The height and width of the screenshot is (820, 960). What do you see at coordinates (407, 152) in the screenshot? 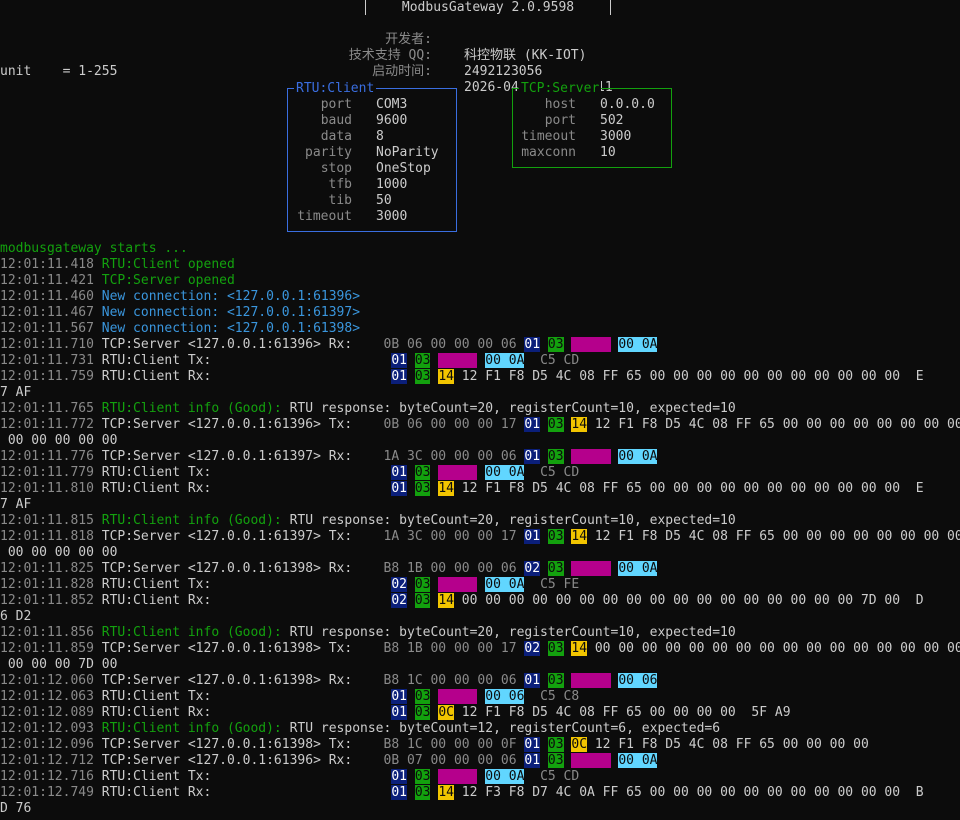
I see `rtu-field-value: NoParity` at bounding box center [407, 152].